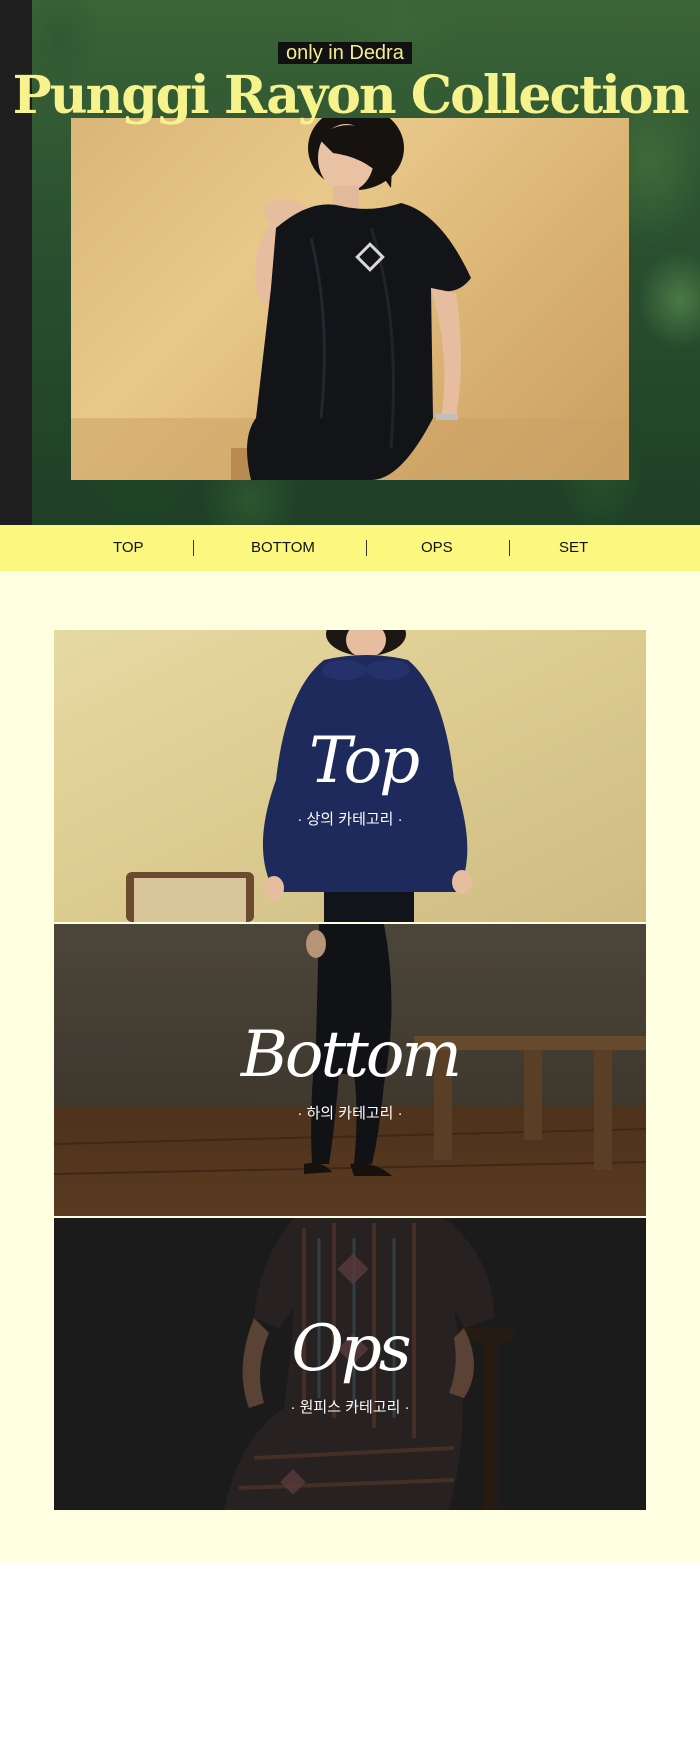 This screenshot has width=700, height=1750. What do you see at coordinates (351, 1349) in the screenshot?
I see `category-title-ops: Ops` at bounding box center [351, 1349].